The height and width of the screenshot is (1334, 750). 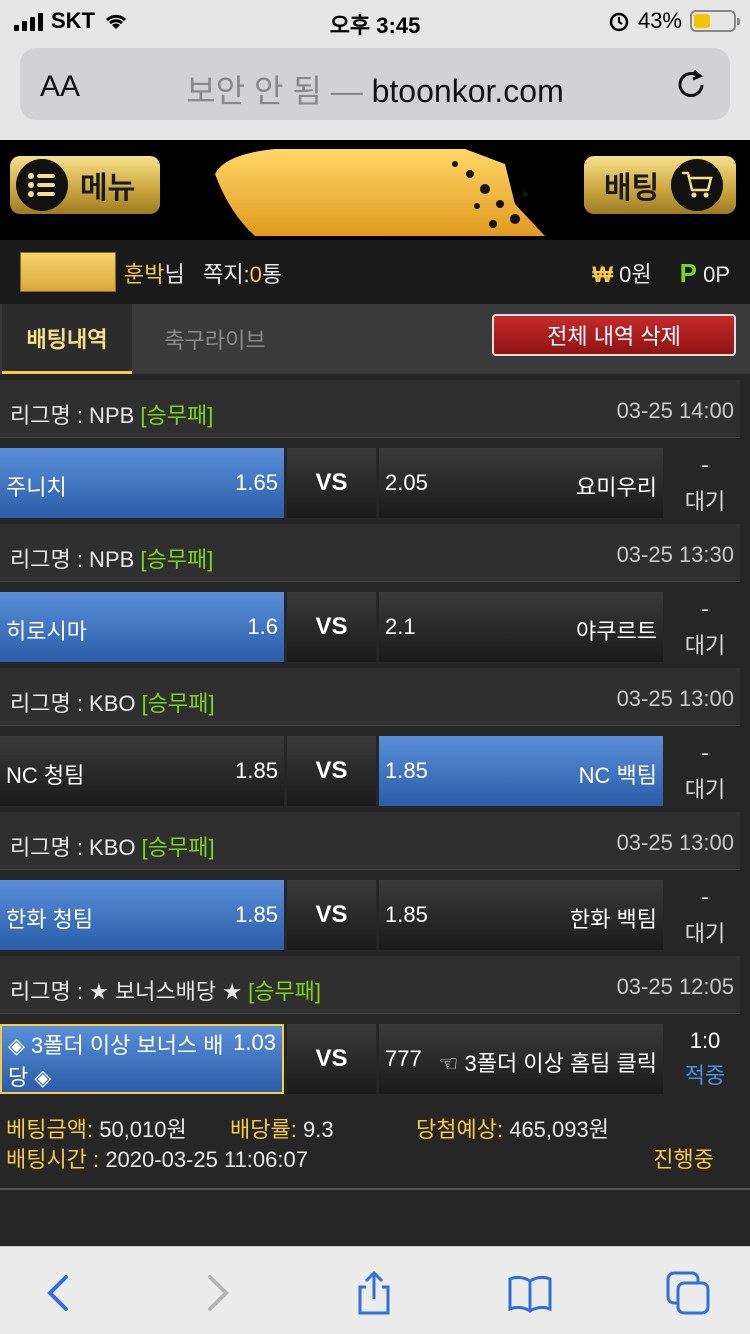 I want to click on game-time: 03-25 12:05, so click(x=675, y=986).